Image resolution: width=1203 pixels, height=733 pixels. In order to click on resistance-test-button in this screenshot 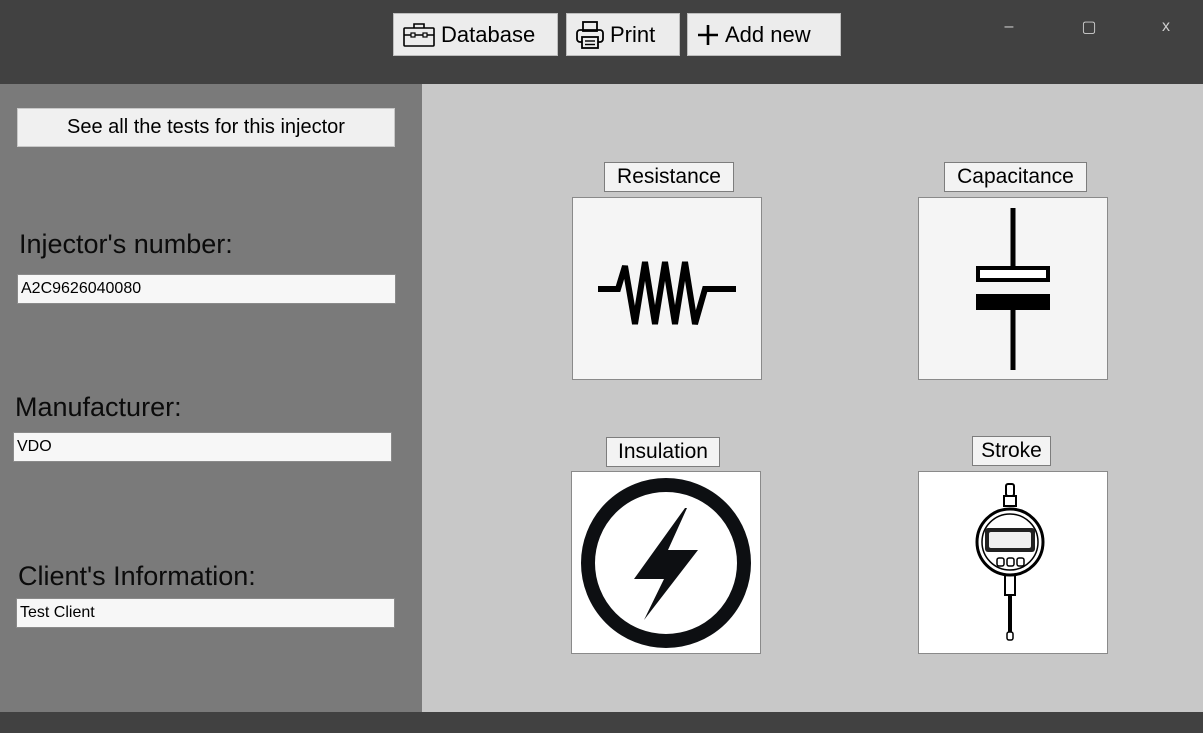, I will do `click(667, 288)`.